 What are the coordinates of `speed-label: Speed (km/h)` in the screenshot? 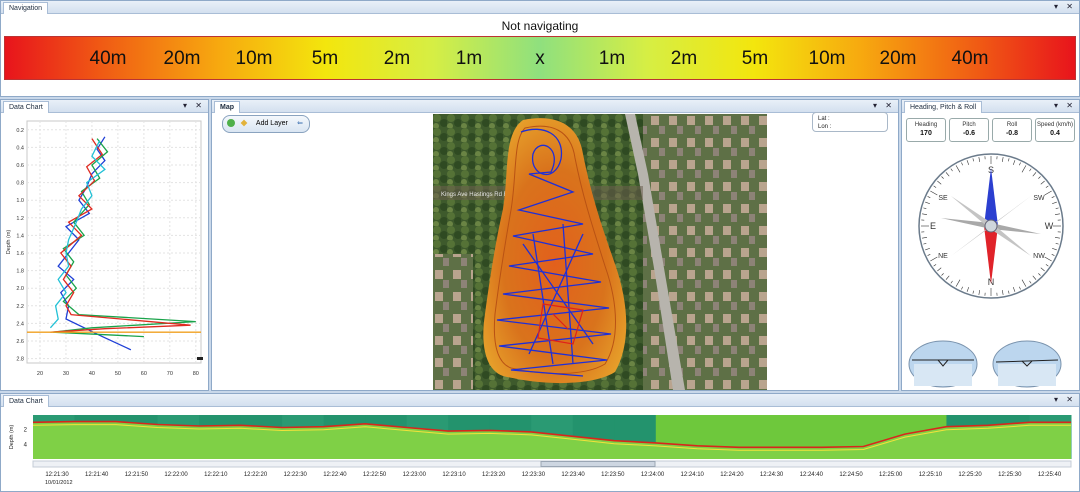 It's located at (1054, 125).